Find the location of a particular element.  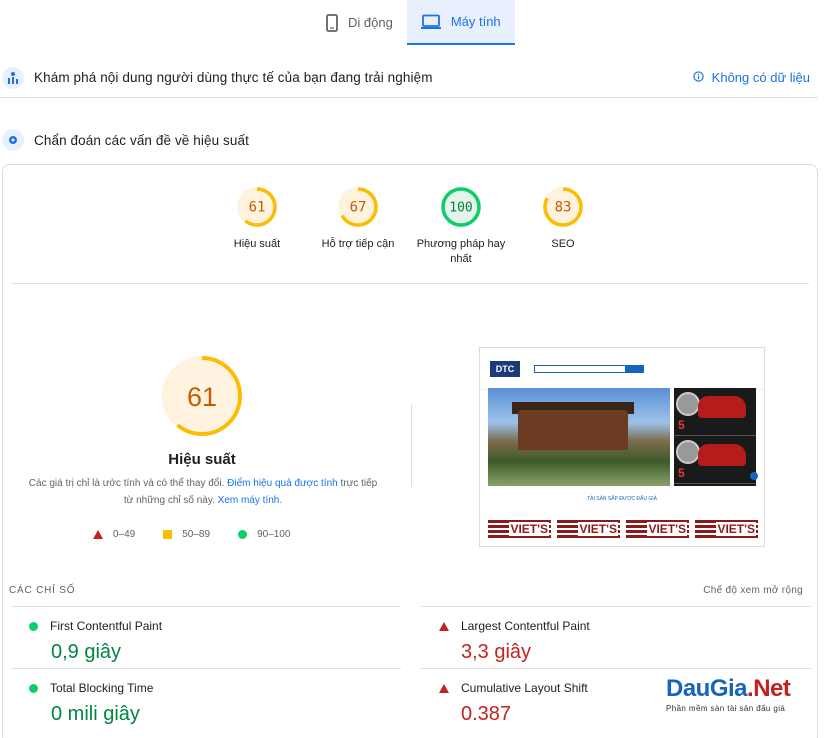

metric-fcp-value: 0,9 giây is located at coordinates (86, 652).